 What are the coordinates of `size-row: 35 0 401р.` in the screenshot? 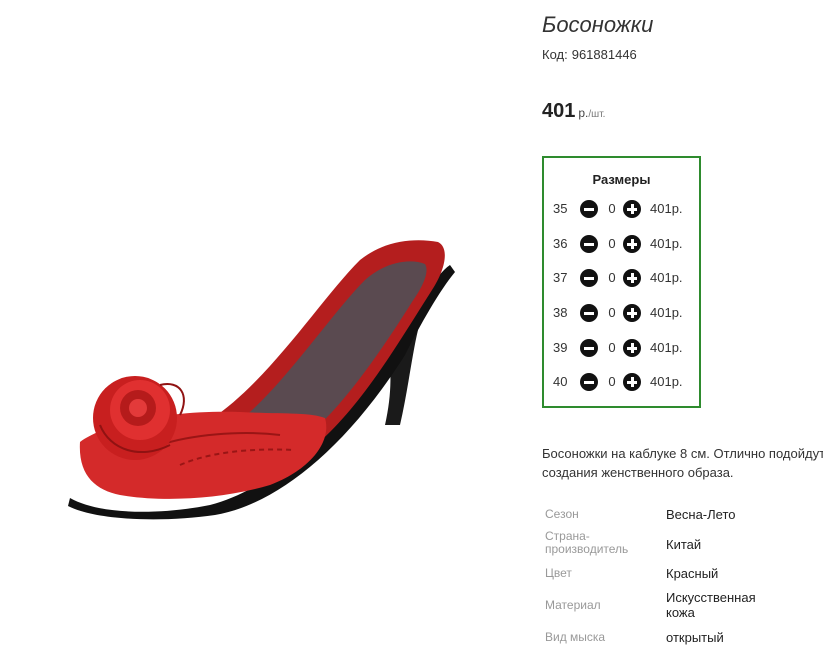 It's located at (625, 209).